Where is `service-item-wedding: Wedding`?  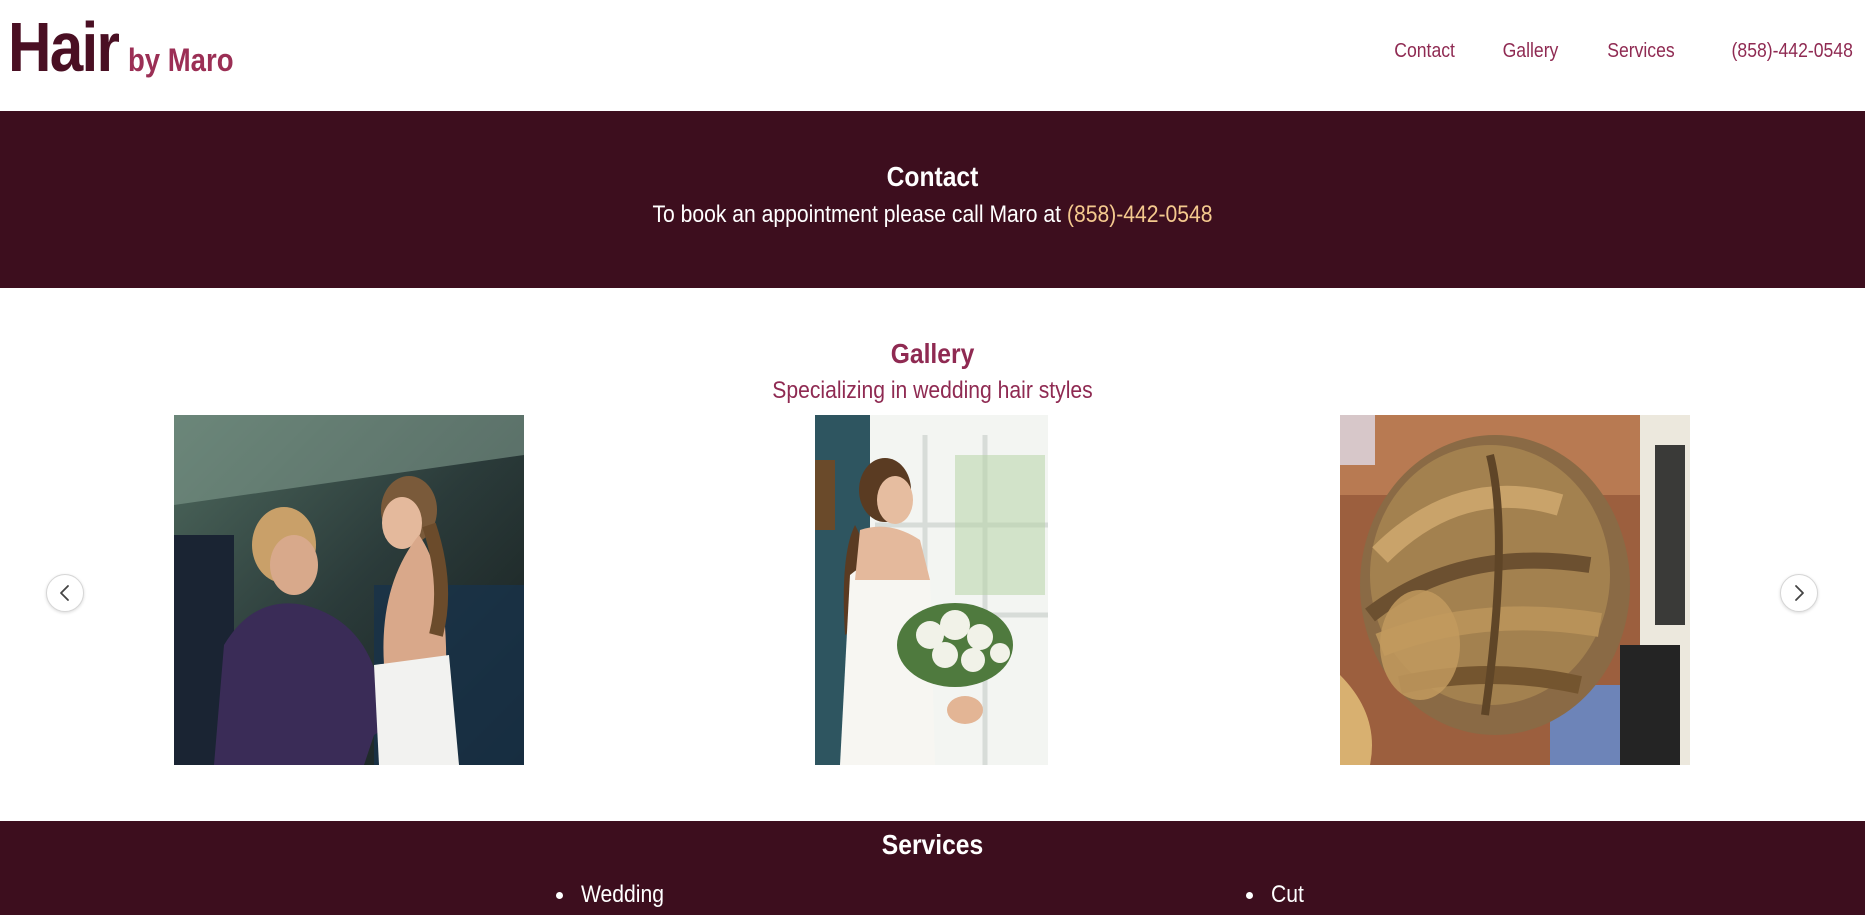 service-item-wedding: Wedding is located at coordinates (615, 895).